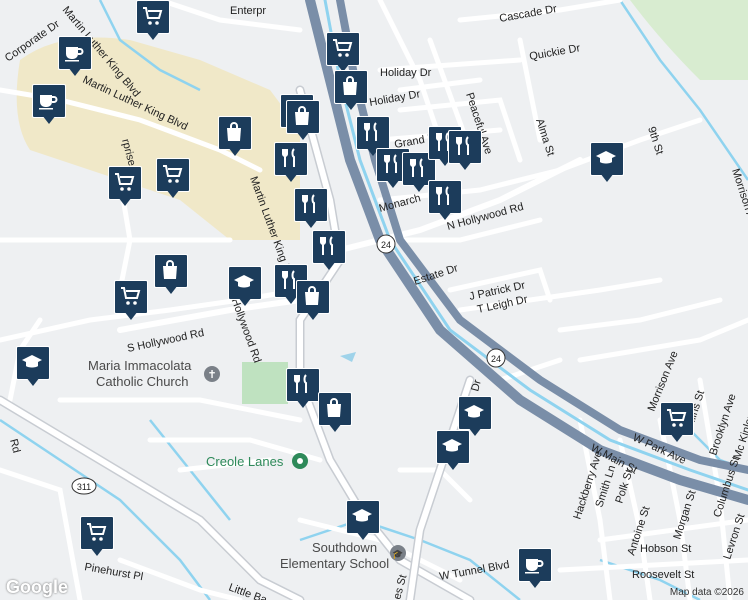 This screenshot has height=600, width=748. What do you see at coordinates (265, 383) in the screenshot?
I see `park` at bounding box center [265, 383].